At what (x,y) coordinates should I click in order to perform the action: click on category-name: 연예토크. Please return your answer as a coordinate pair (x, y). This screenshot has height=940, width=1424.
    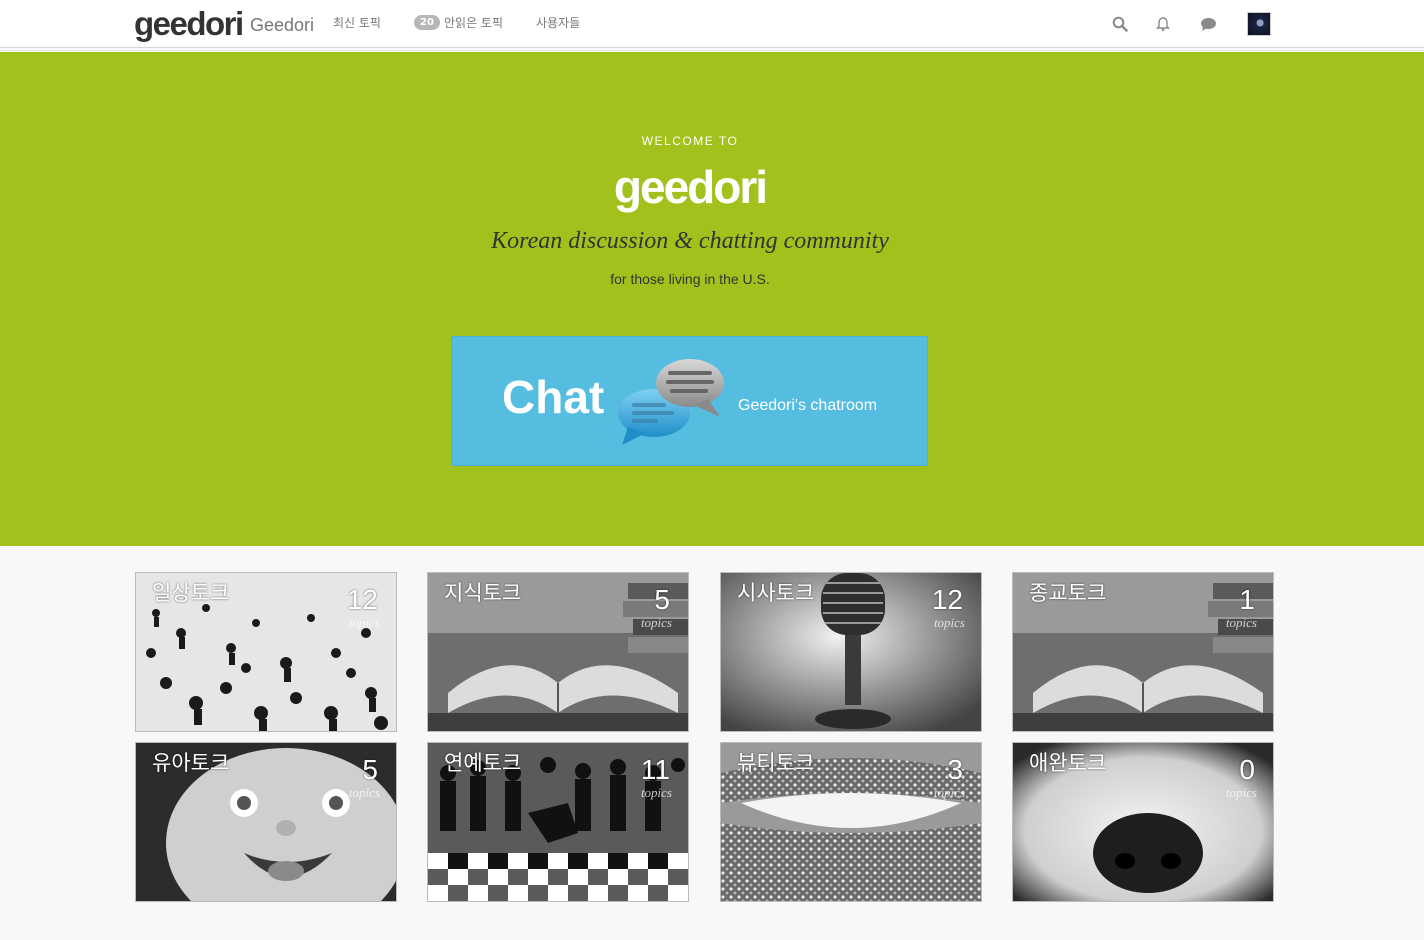
    Looking at the image, I should click on (483, 763).